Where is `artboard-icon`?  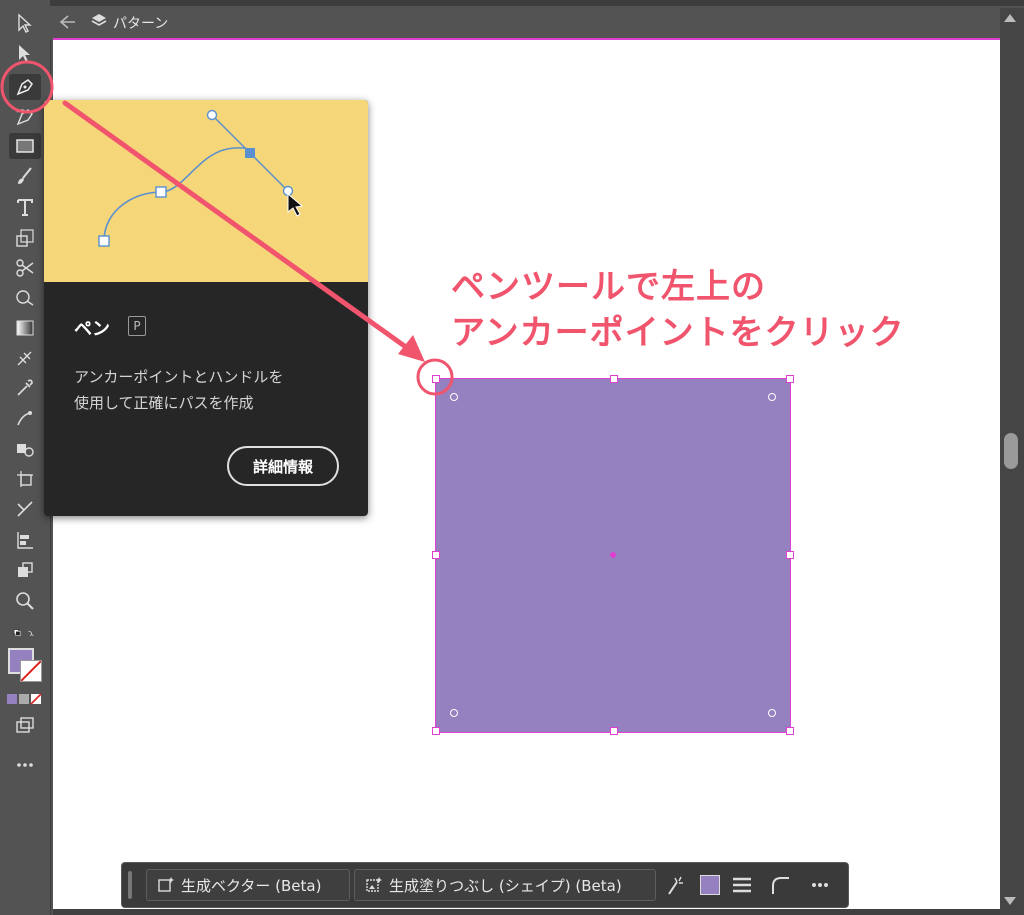
artboard-icon is located at coordinates (25, 479).